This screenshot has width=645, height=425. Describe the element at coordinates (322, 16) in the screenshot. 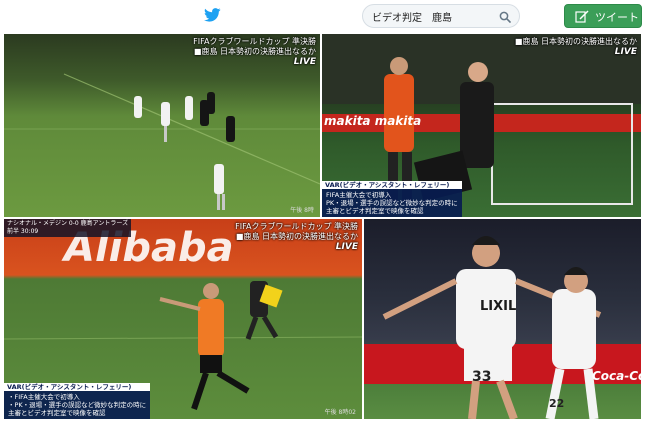

I see `top-navigation-bar: ビデオ判定 鹿島 ツイート` at that location.